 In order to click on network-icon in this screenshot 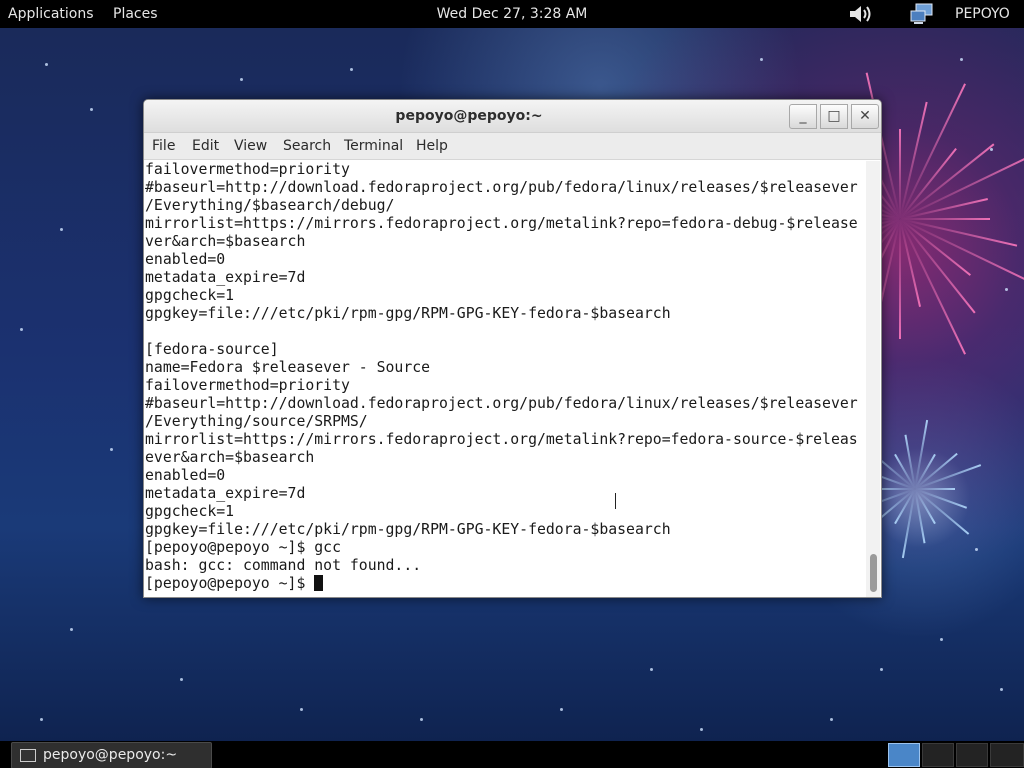, I will do `click(922, 14)`.